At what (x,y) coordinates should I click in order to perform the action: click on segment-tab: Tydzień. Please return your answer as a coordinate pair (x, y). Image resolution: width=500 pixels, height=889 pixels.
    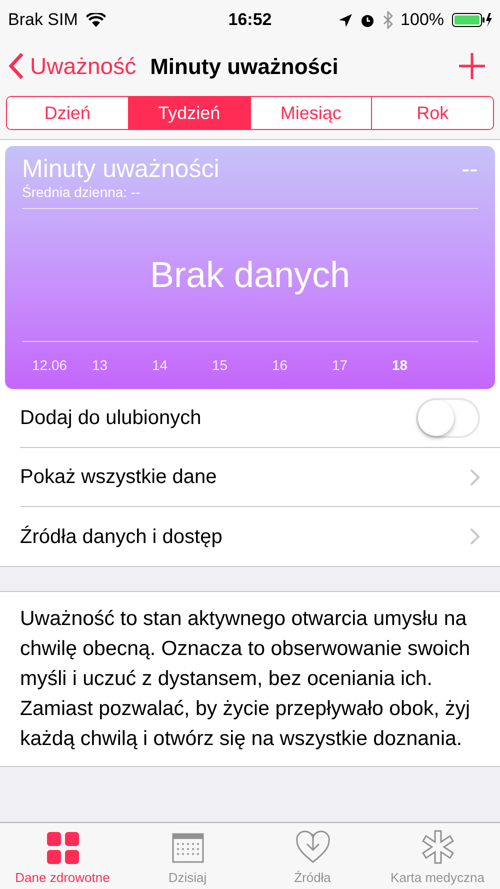
    Looking at the image, I should click on (189, 113).